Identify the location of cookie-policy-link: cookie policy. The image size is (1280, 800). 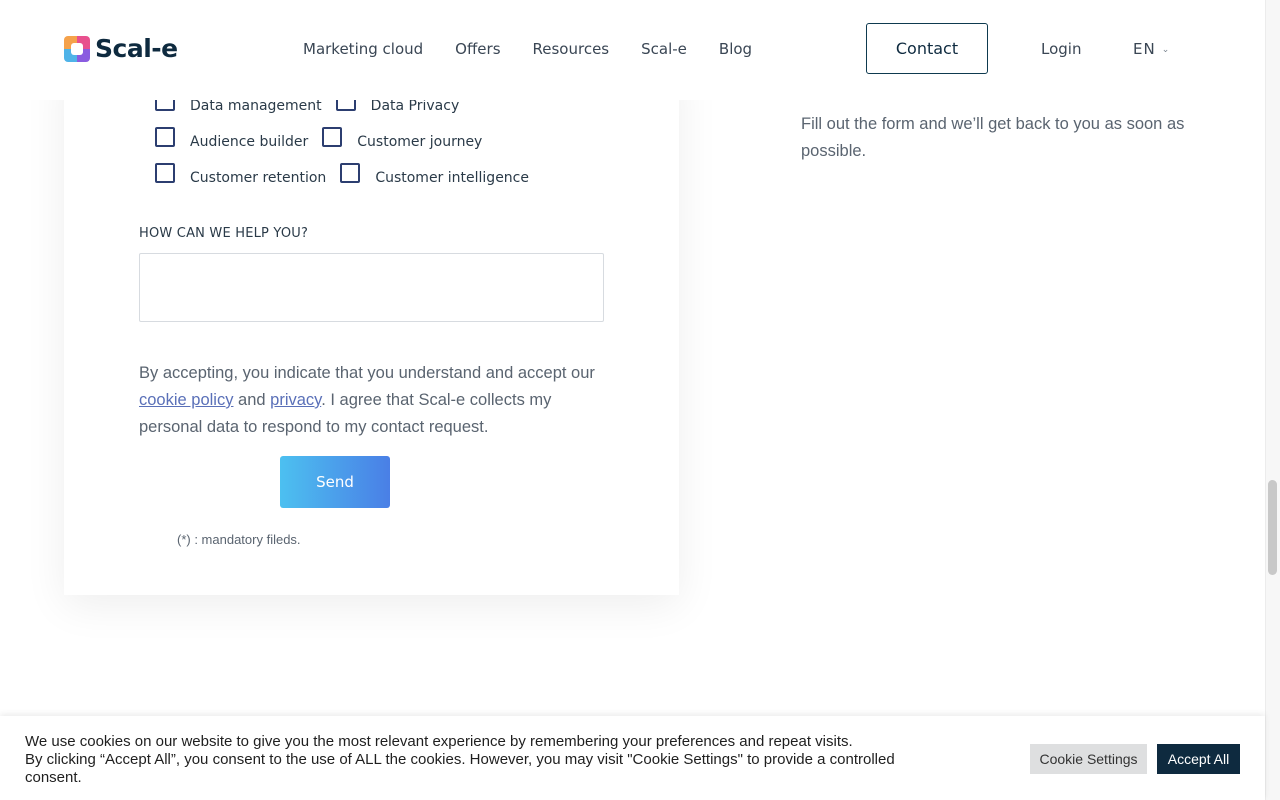
(186, 400).